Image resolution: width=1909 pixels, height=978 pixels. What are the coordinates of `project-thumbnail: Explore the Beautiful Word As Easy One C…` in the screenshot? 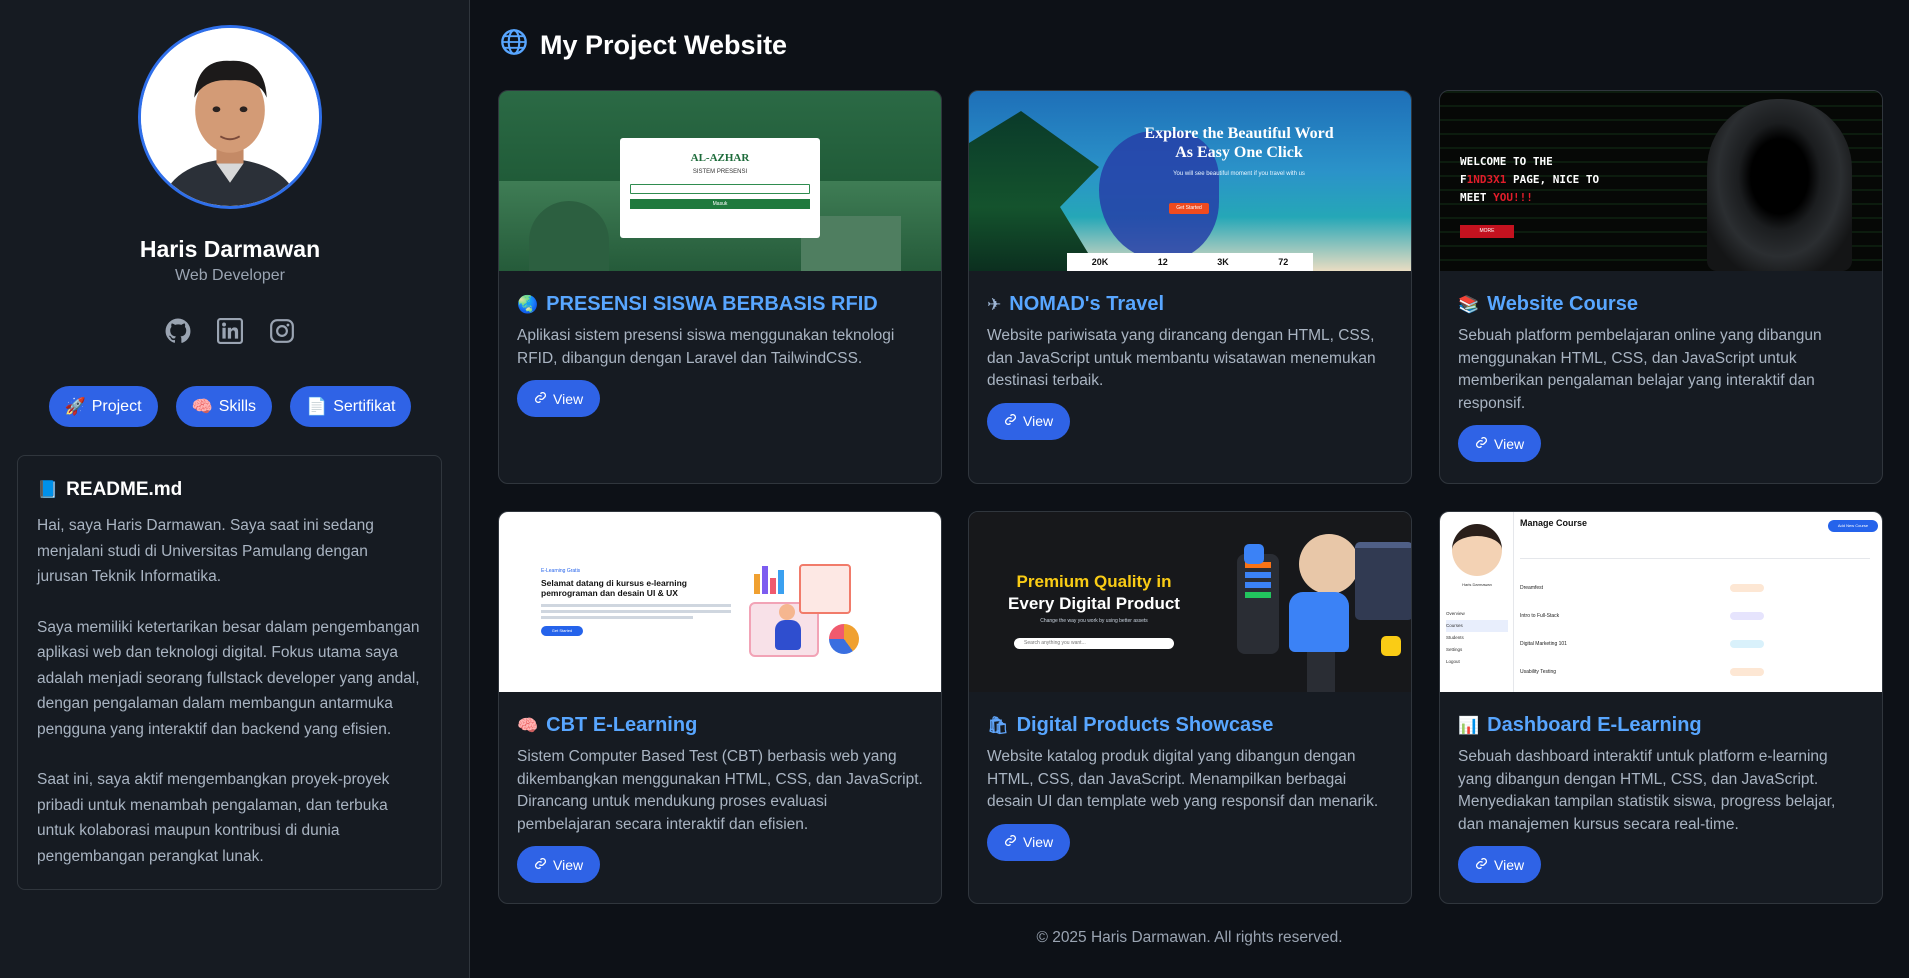 It's located at (1190, 181).